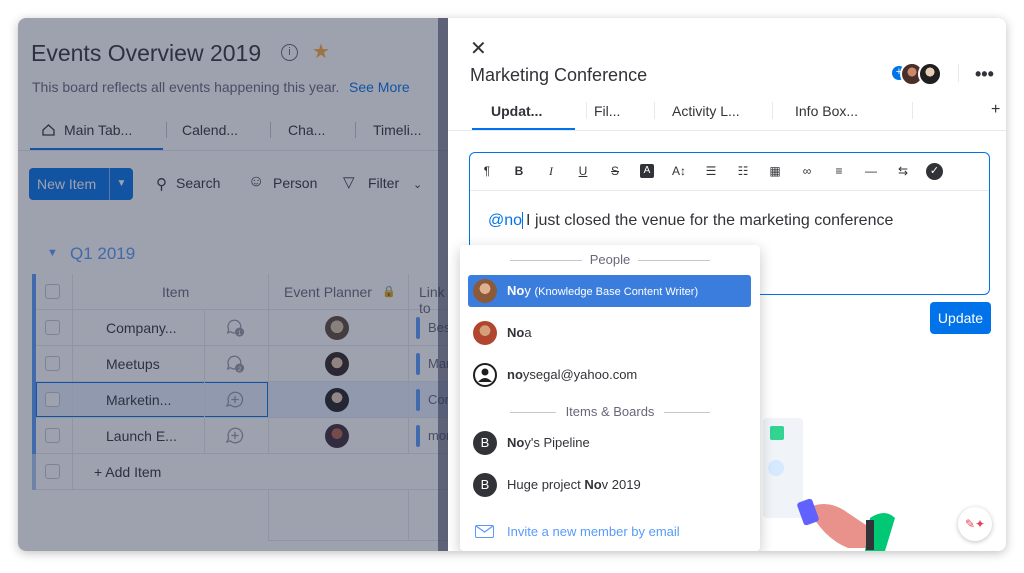 The height and width of the screenshot is (573, 1024). What do you see at coordinates (975, 524) in the screenshot?
I see `ai-assistant-button: ✎✦` at bounding box center [975, 524].